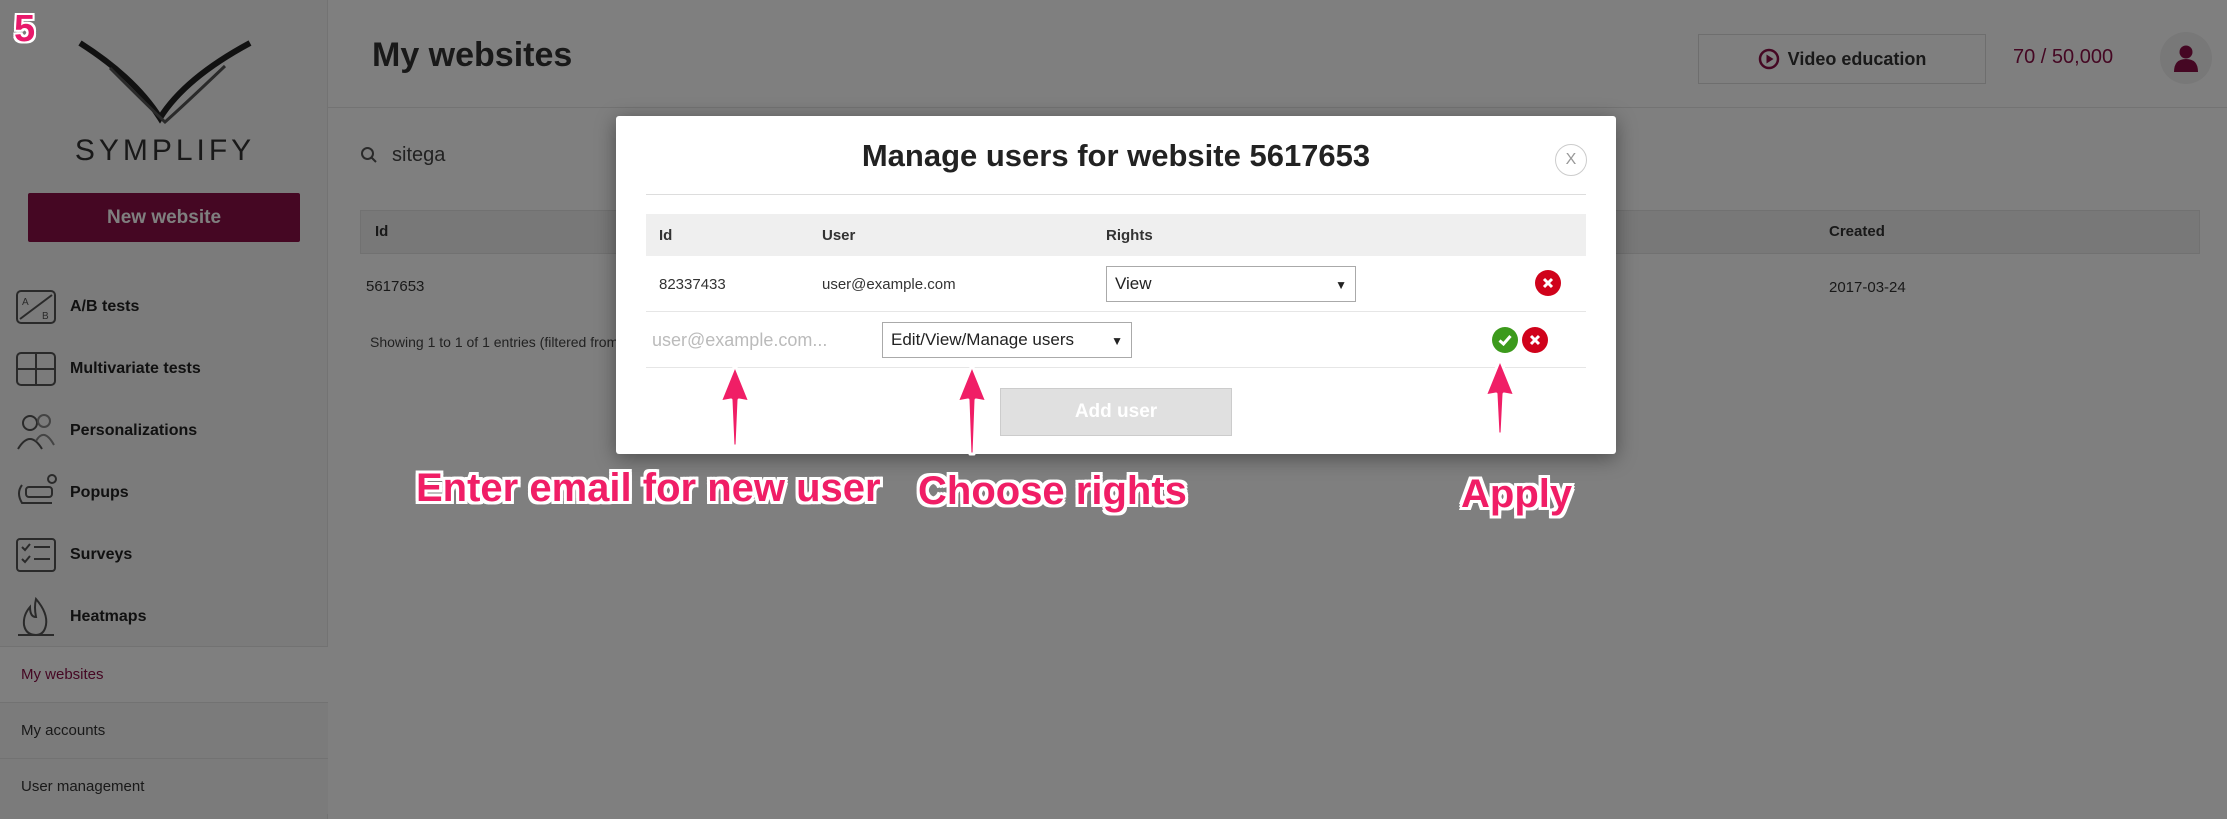 The height and width of the screenshot is (819, 2227). I want to click on step-badge: 5, so click(25, 29).